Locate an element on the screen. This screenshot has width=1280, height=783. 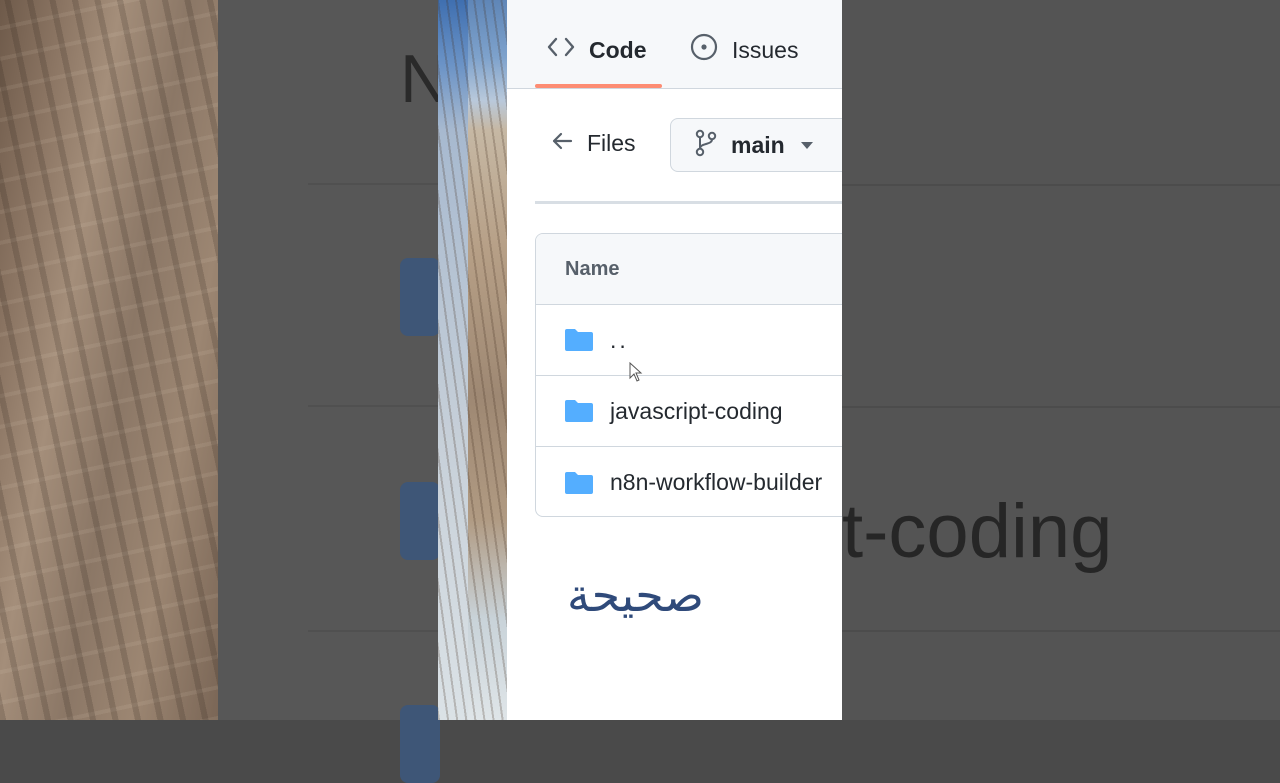
file-row-n8n-workflow-builder: n8n-workflow-builder is located at coordinates (689, 481).